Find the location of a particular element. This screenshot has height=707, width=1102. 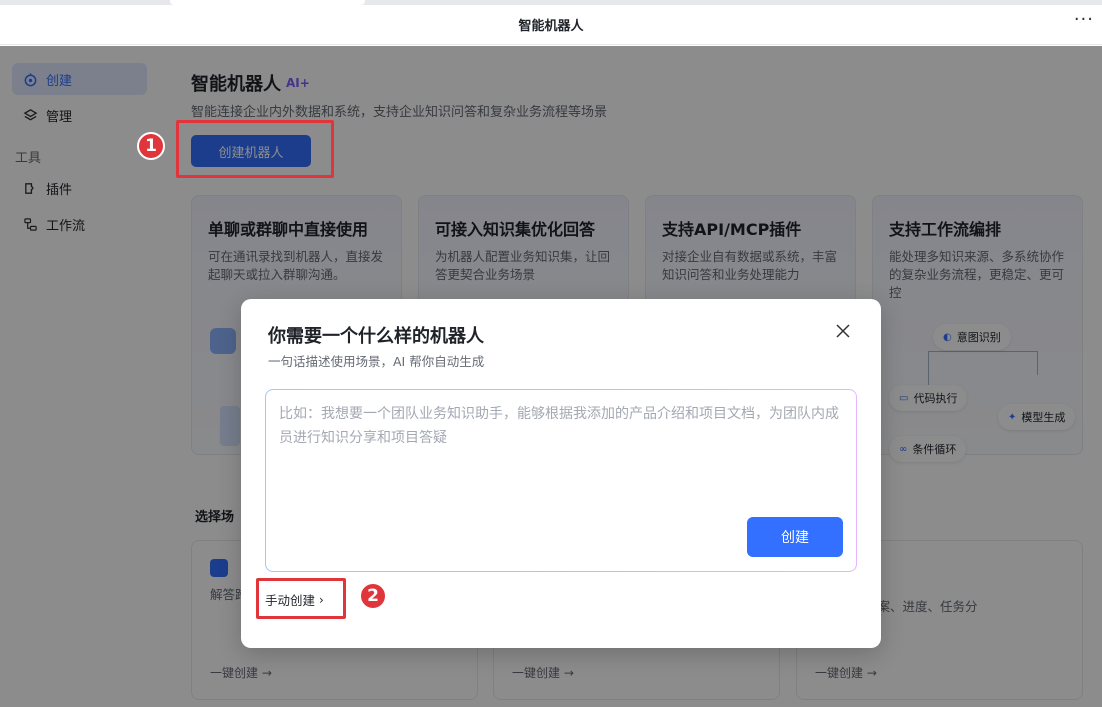

highlight-box-manual is located at coordinates (301, 598).